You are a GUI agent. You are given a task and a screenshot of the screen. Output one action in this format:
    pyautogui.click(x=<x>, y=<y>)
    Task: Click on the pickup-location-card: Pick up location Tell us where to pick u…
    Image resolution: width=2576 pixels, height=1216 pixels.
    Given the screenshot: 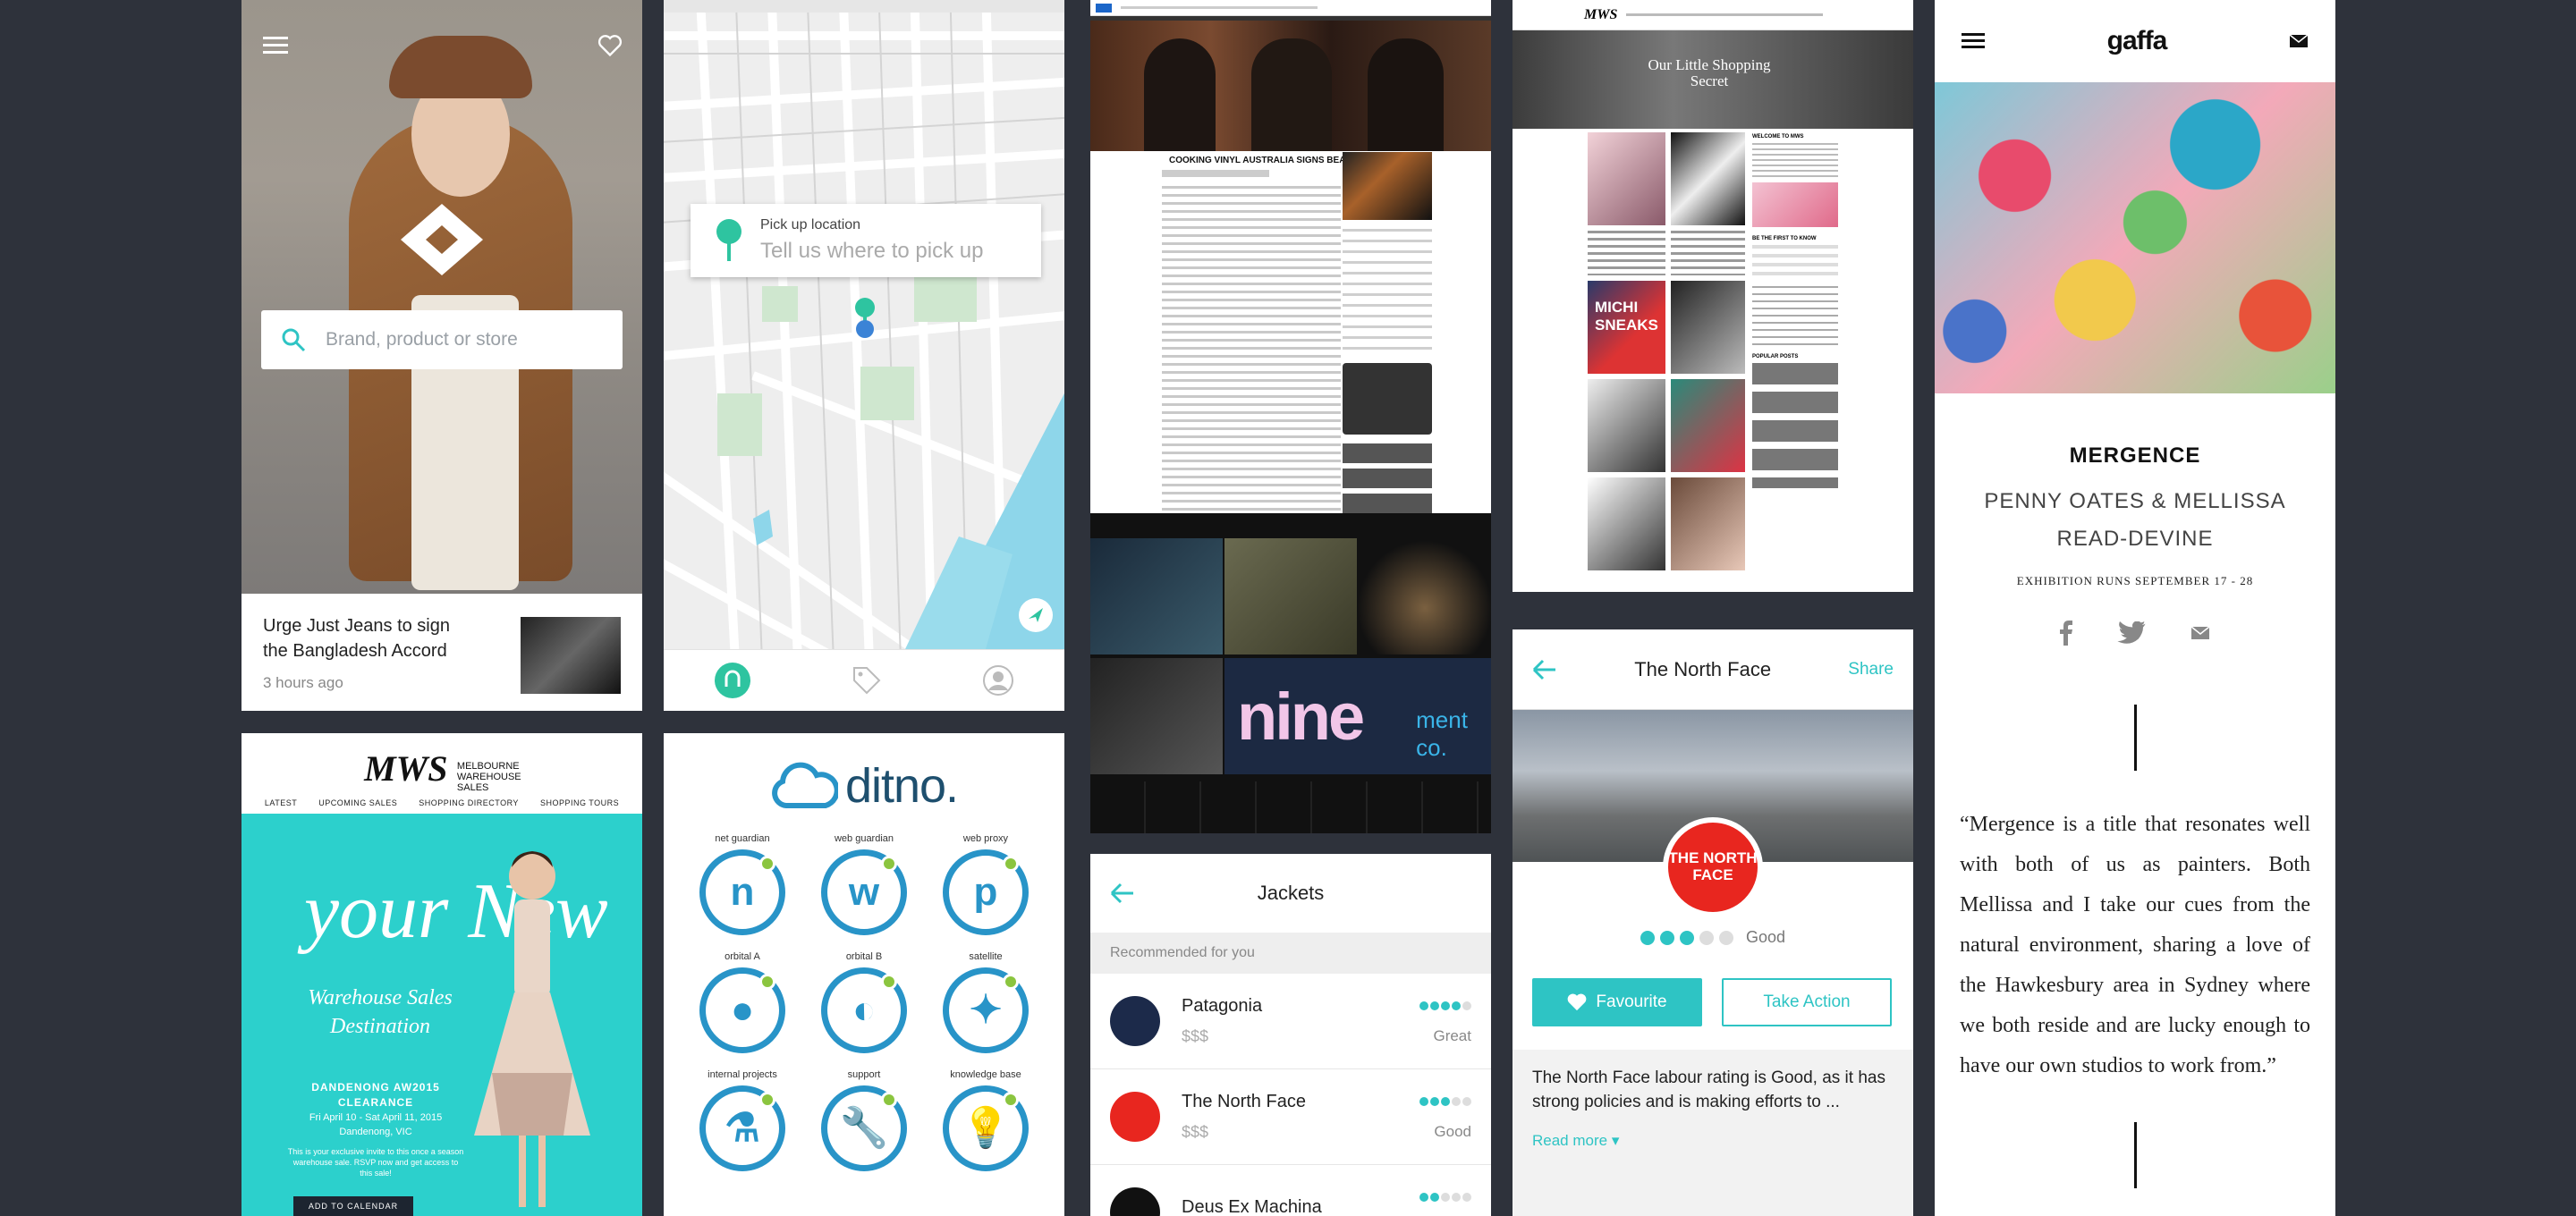 What is the action you would take?
    pyautogui.click(x=866, y=241)
    